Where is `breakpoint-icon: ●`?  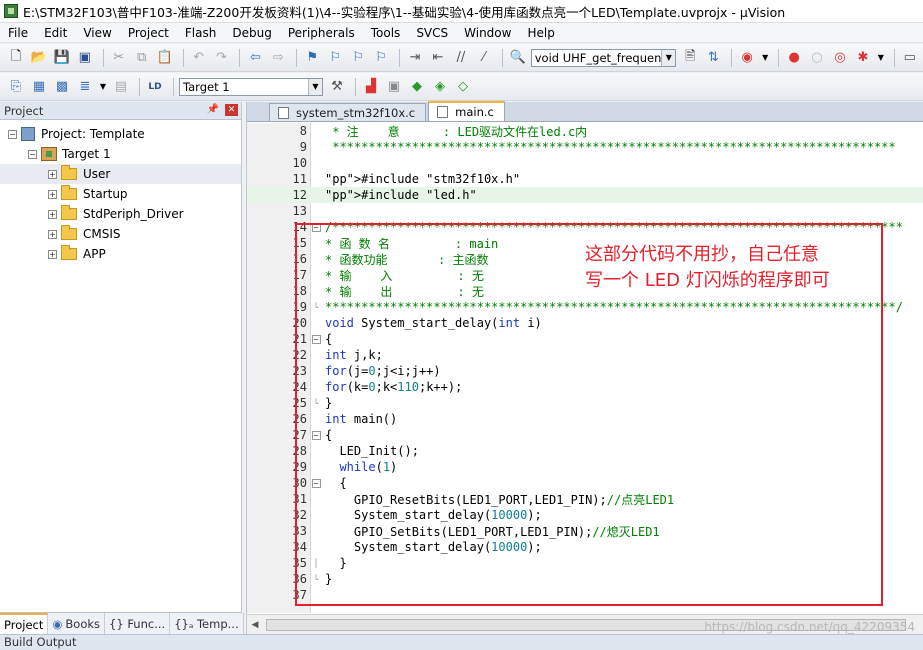 breakpoint-icon: ● is located at coordinates (794, 58).